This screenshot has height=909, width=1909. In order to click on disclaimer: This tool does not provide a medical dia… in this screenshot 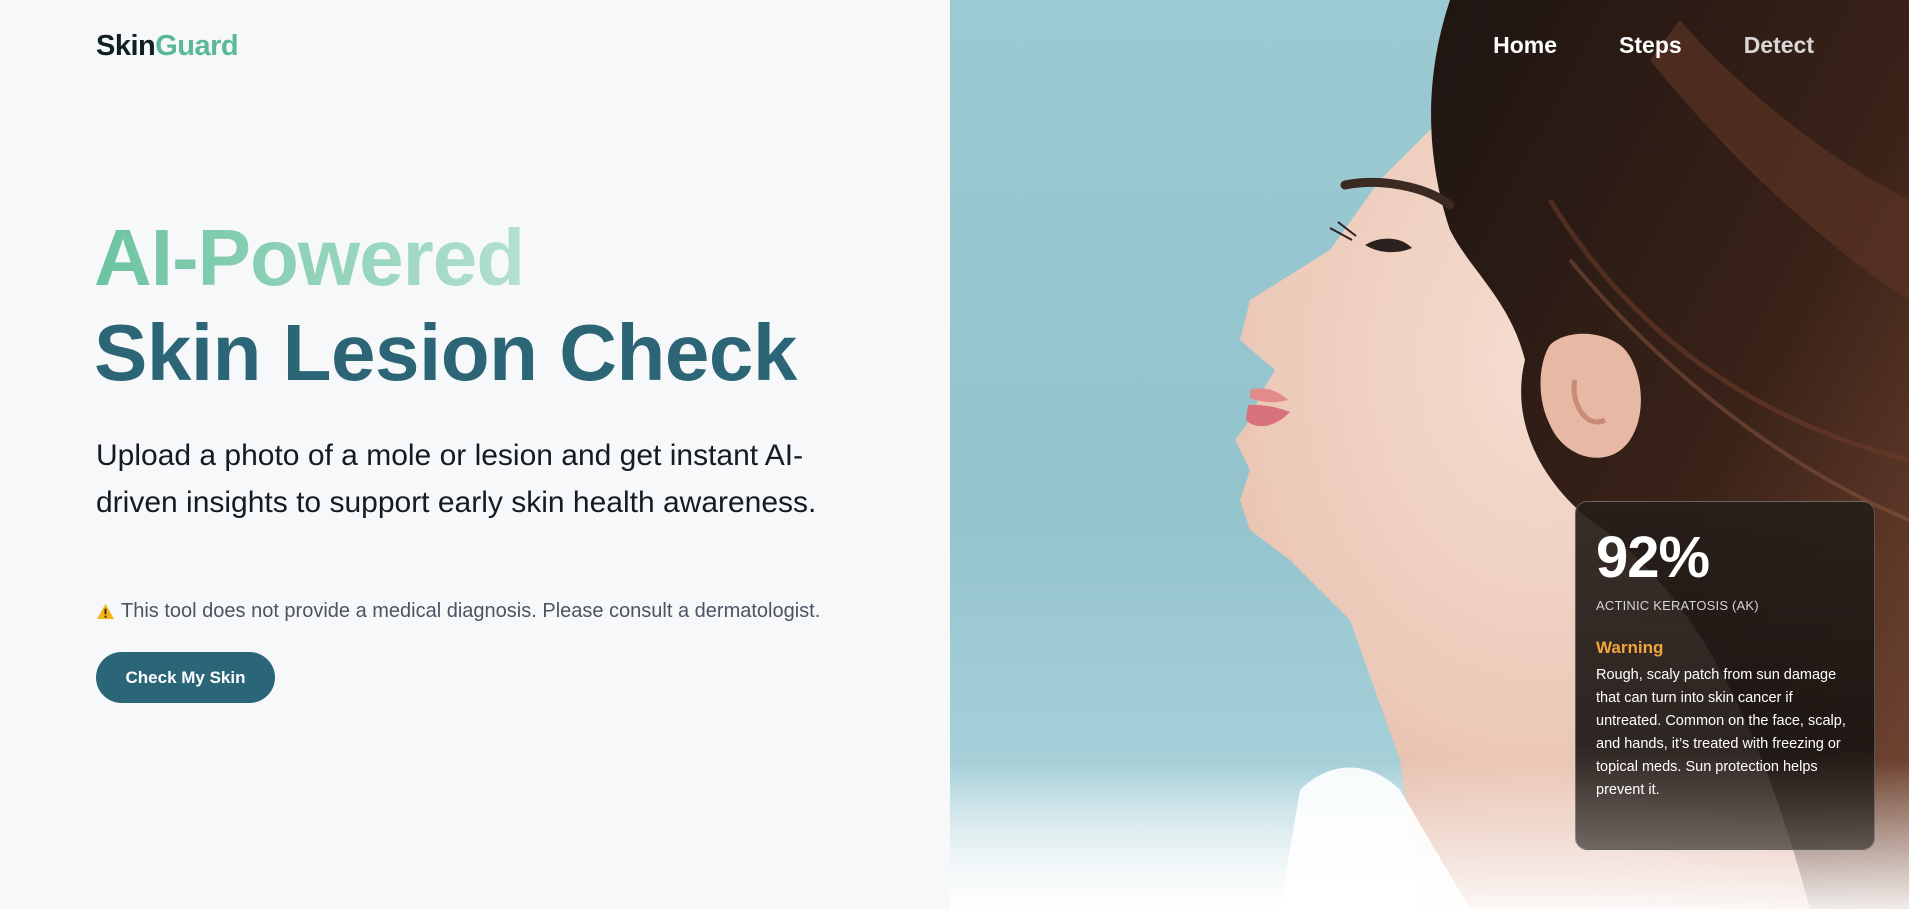, I will do `click(458, 611)`.